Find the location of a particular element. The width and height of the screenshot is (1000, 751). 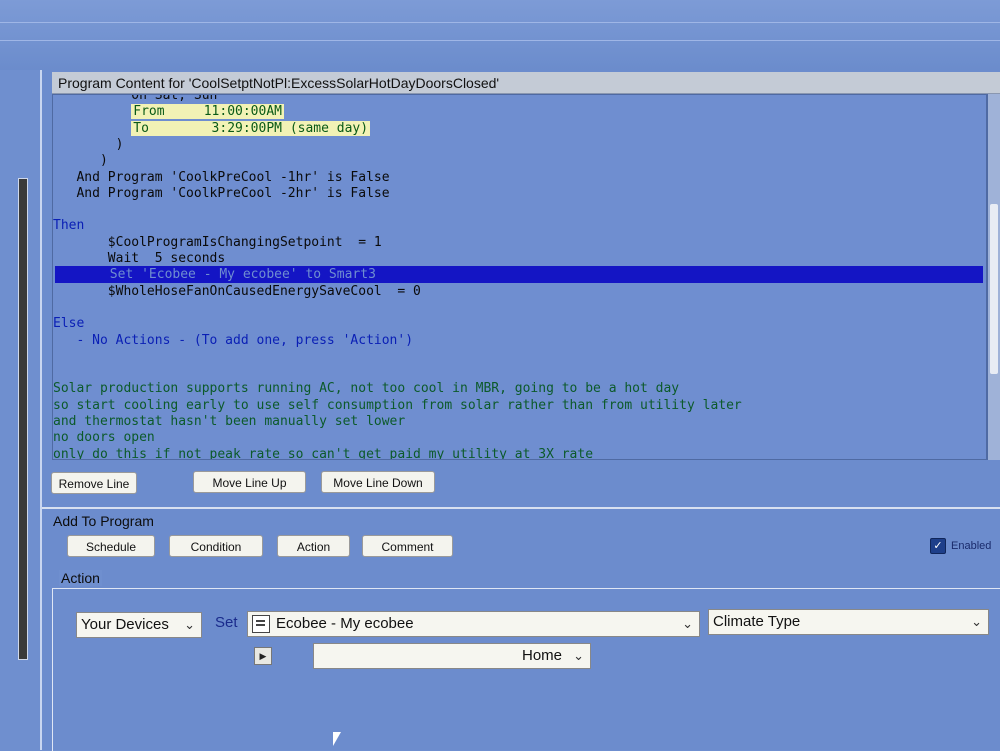

thermostat-device-icon is located at coordinates (261, 624).